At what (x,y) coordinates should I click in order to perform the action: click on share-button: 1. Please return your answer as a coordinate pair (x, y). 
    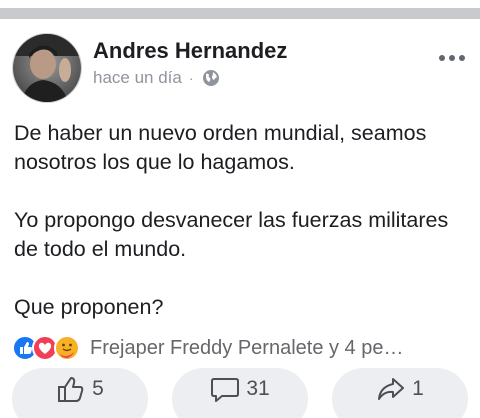
    Looking at the image, I should click on (400, 393).